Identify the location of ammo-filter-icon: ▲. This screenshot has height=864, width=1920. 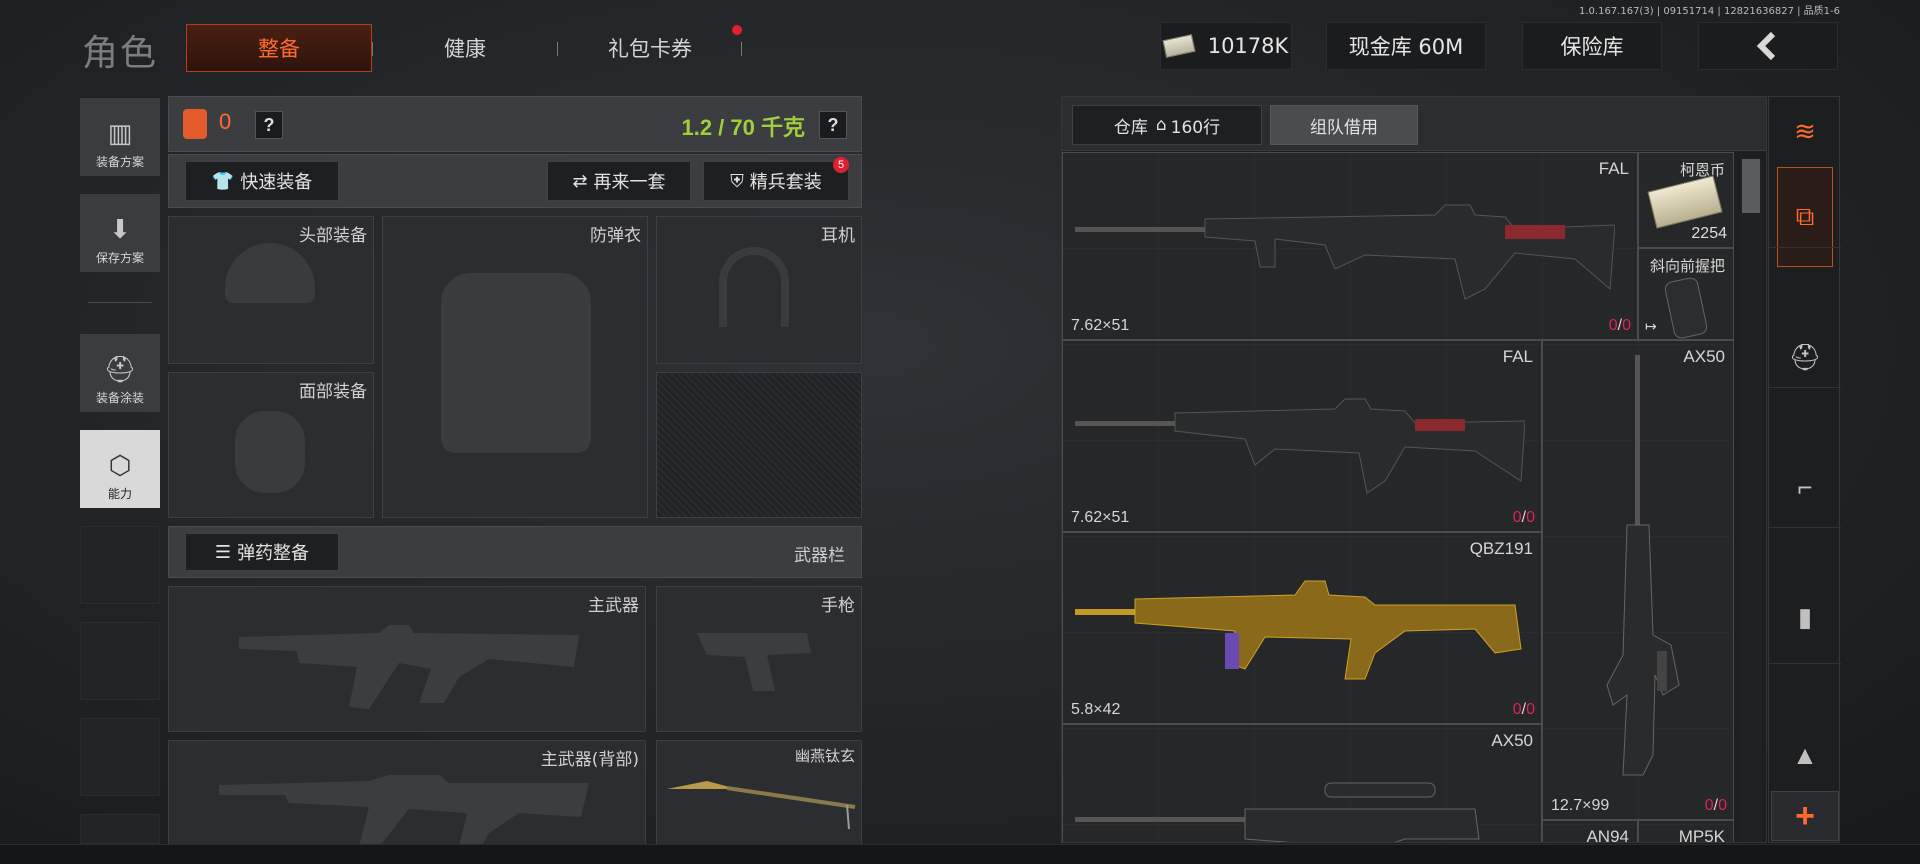
(1805, 755).